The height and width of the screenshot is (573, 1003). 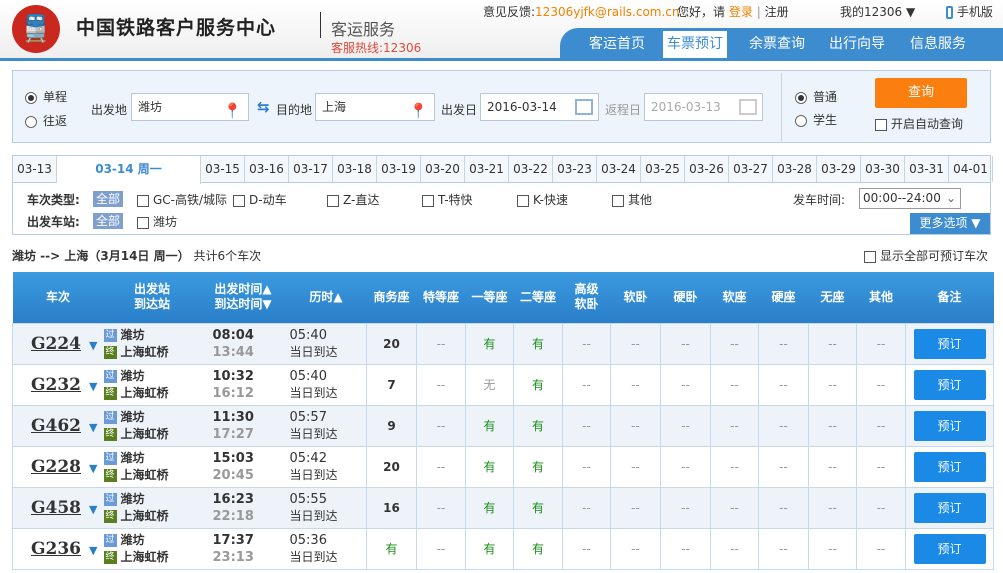 What do you see at coordinates (56, 426) in the screenshot?
I see `train-number-link: G462` at bounding box center [56, 426].